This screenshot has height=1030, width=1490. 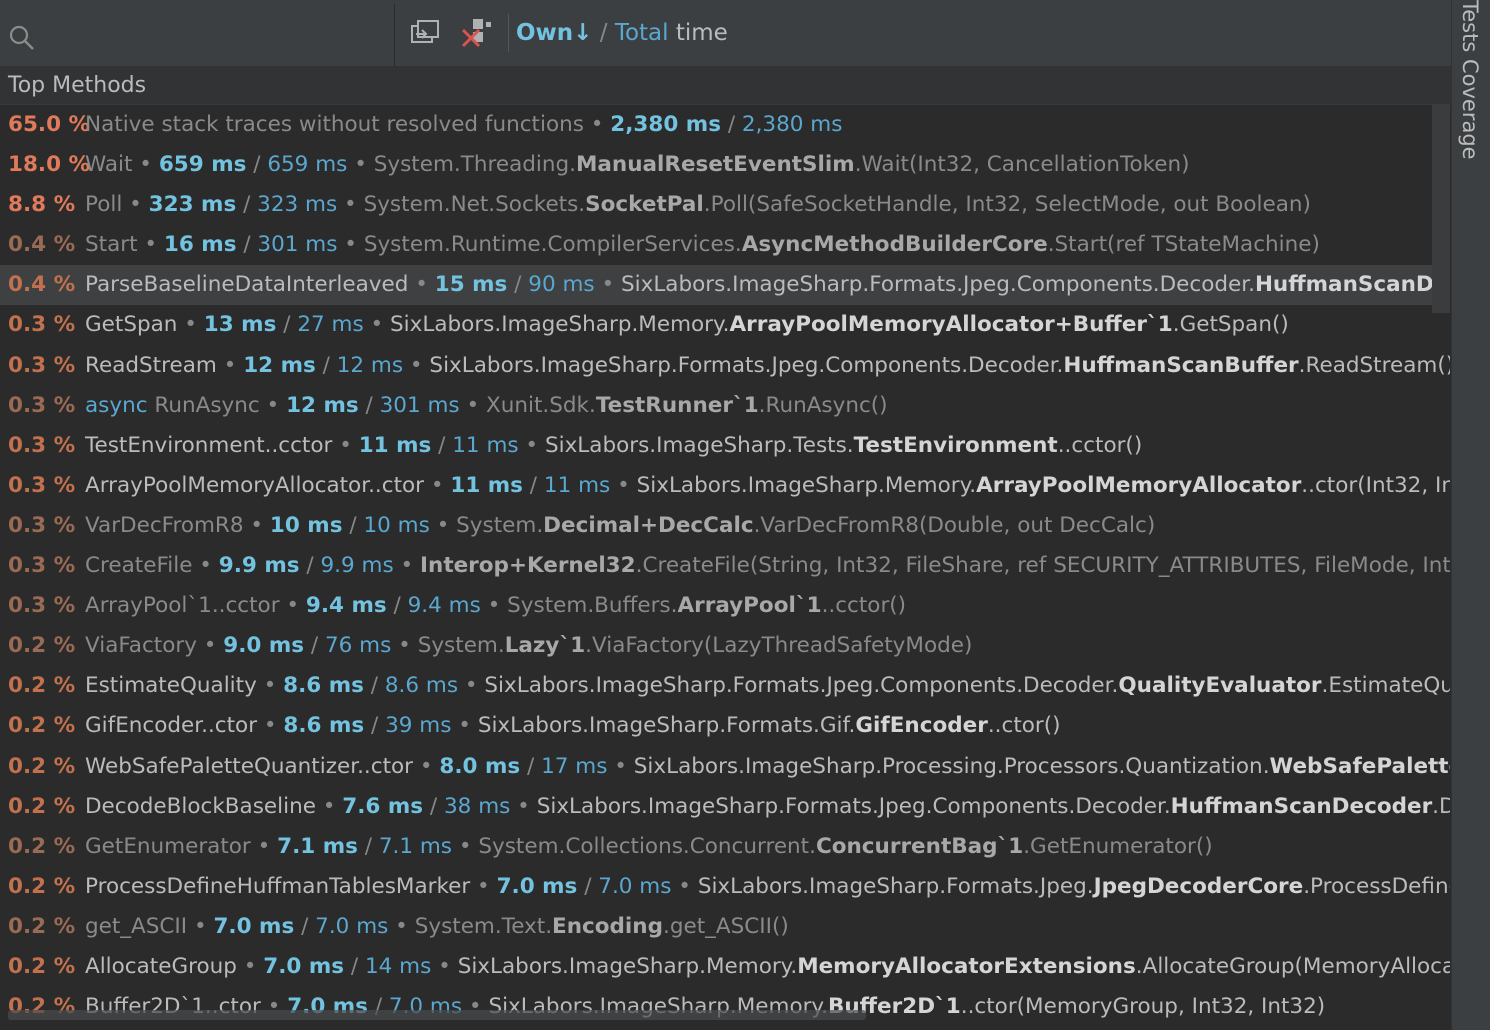 I want to click on tests-coverage-tab: Tests Coverage, so click(x=1470, y=80).